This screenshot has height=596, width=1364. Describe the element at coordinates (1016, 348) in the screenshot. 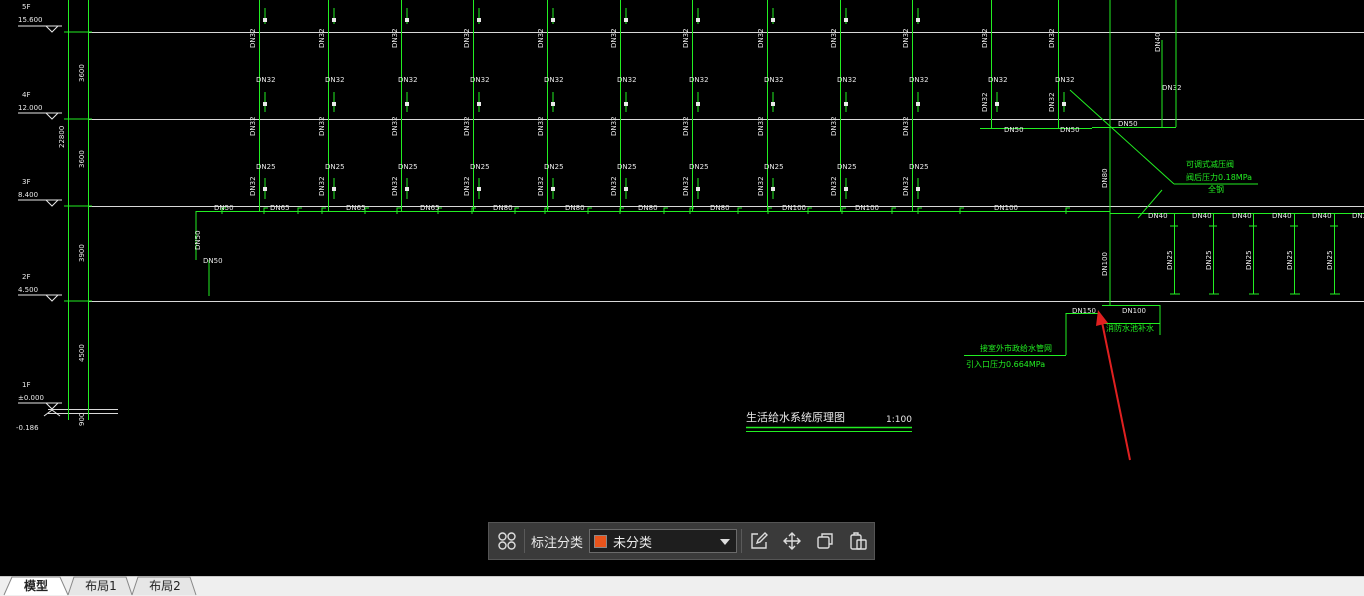

I see `inlet-title: 接室外市政给水管网` at that location.